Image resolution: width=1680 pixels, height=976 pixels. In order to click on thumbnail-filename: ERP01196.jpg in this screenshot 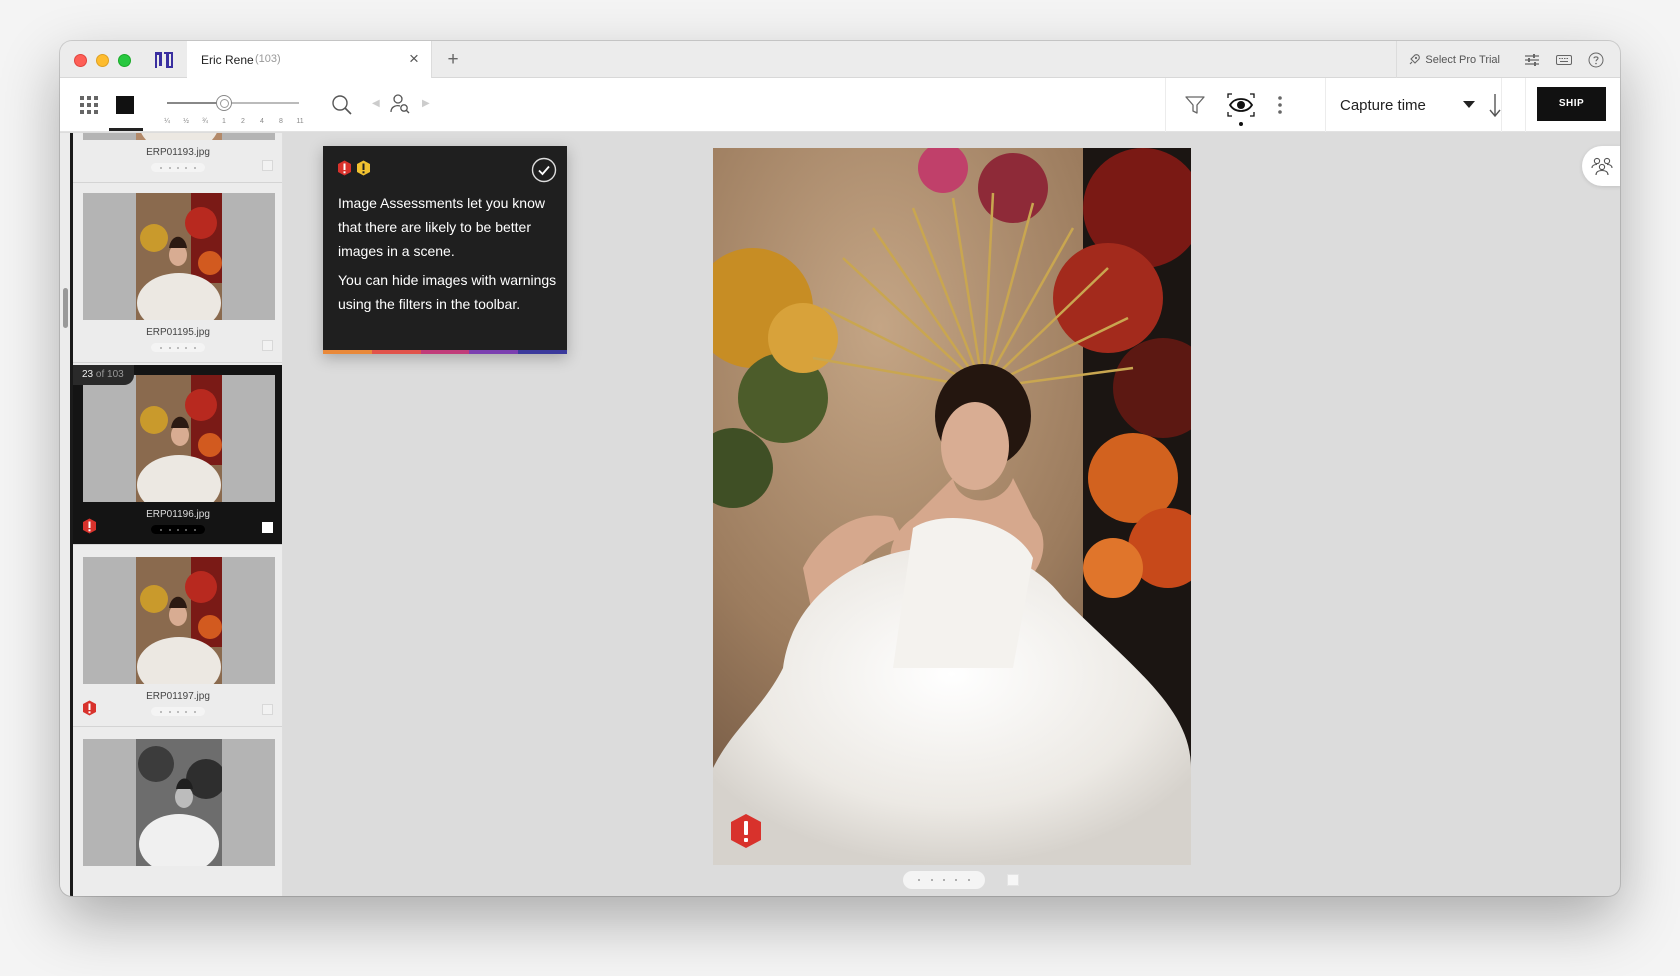, I will do `click(178, 514)`.